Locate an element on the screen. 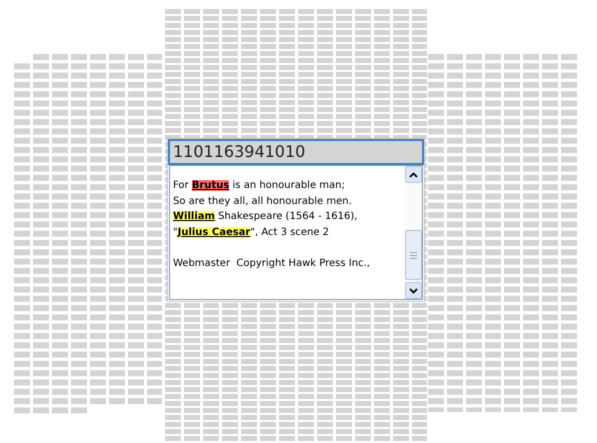 This screenshot has width=597, height=443. scroll-bar is located at coordinates (413, 232).